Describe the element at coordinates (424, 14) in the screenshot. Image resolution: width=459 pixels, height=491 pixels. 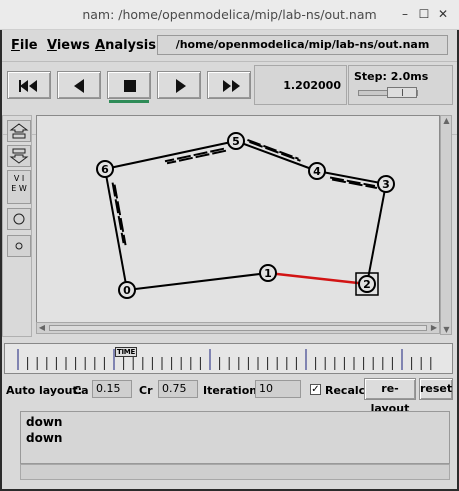
I see `maximize-icon: ☐` at that location.